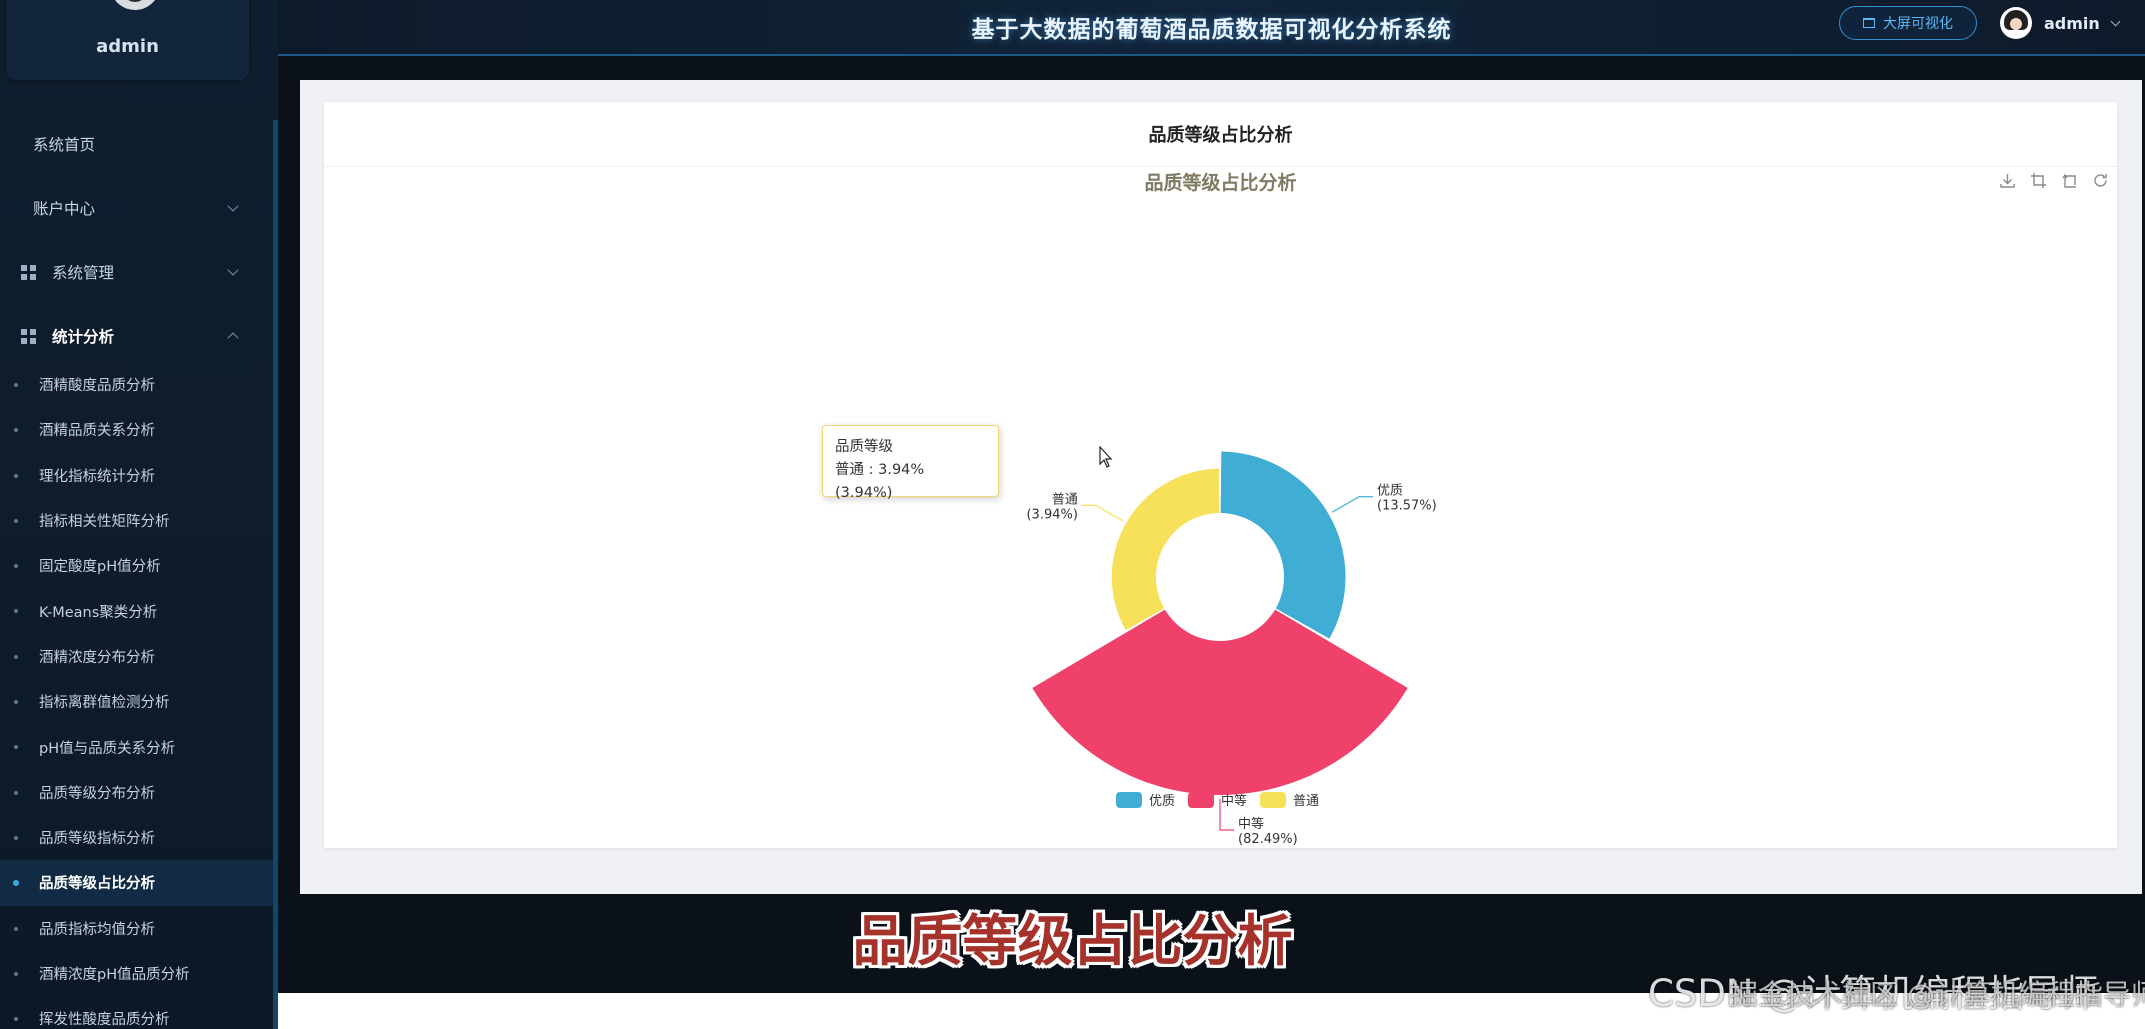 This screenshot has height=1029, width=2145. I want to click on sidebar-subitem-label: 酒精酸度品质分析, so click(97, 386).